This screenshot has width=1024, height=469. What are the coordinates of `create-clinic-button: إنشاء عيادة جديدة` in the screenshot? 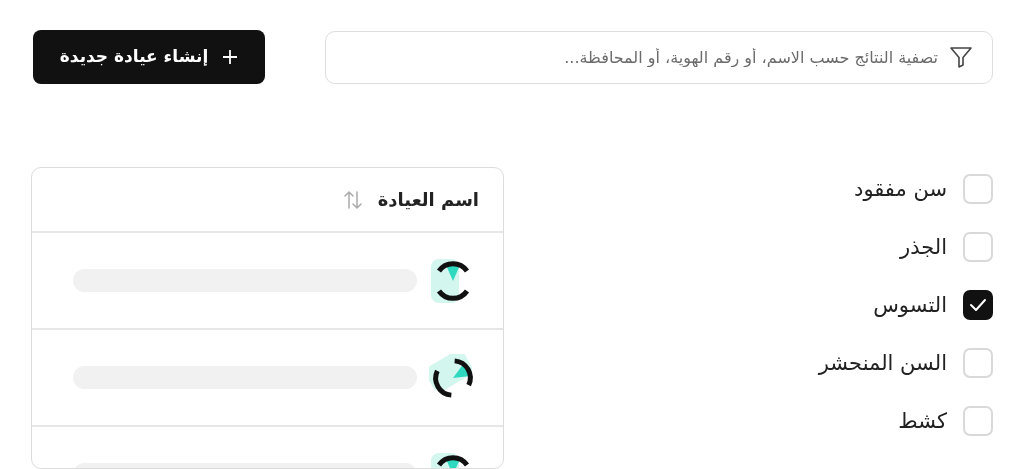 It's located at (149, 57).